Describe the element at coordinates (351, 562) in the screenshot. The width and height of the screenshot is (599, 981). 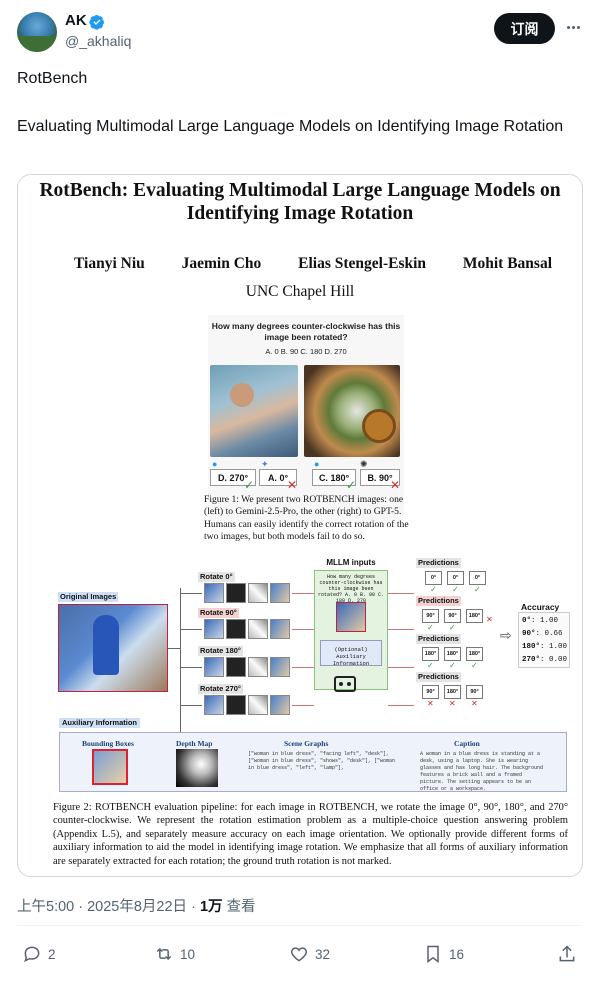
I see `mllm-inputs-title: MLLM inputs` at that location.